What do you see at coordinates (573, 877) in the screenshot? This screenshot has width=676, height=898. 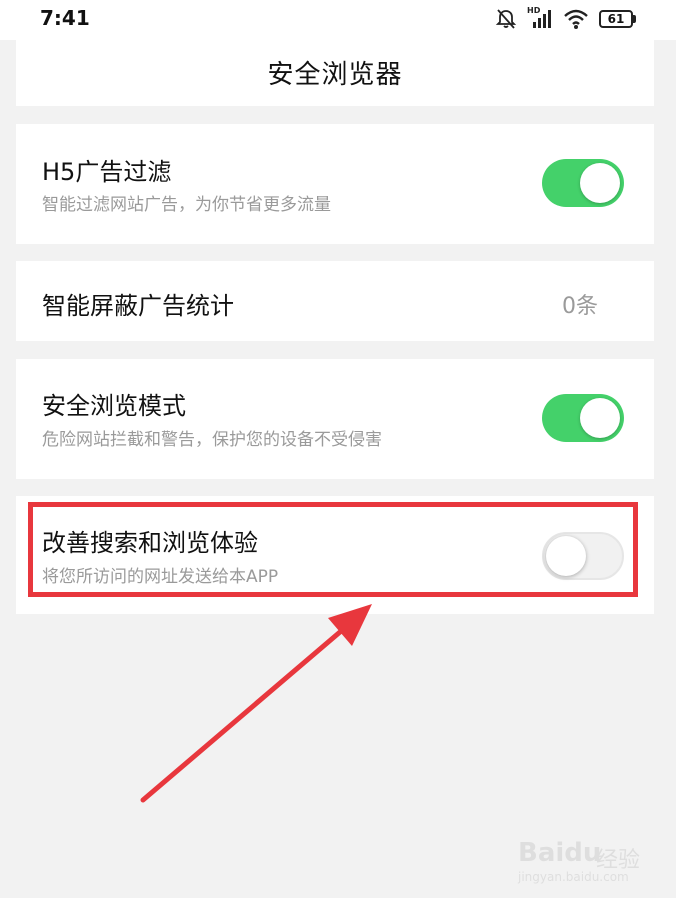 I see `watermark-url: jingyan.baidu.com` at bounding box center [573, 877].